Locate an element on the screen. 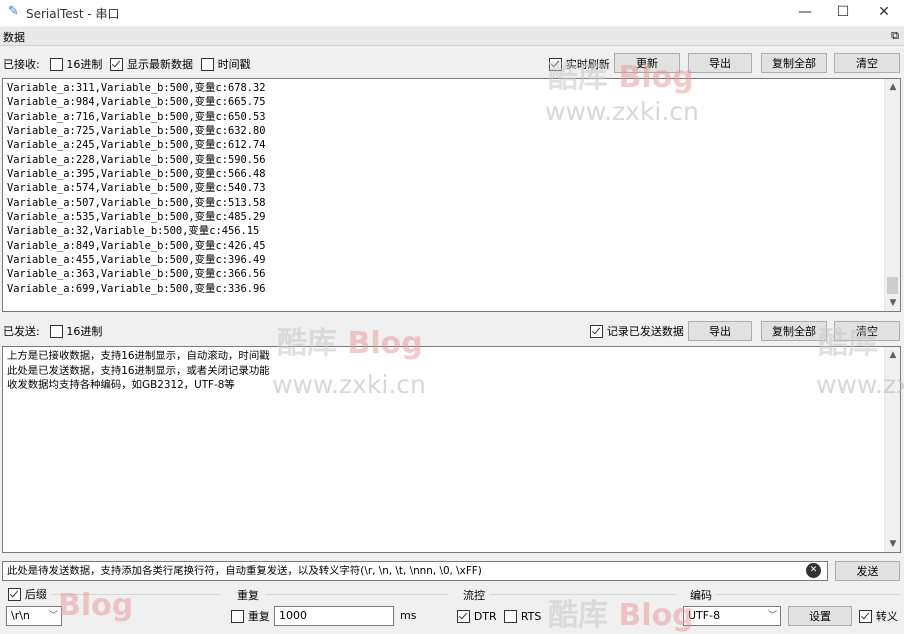  sent-scrollbar: ▲ ▼ is located at coordinates (892, 449).